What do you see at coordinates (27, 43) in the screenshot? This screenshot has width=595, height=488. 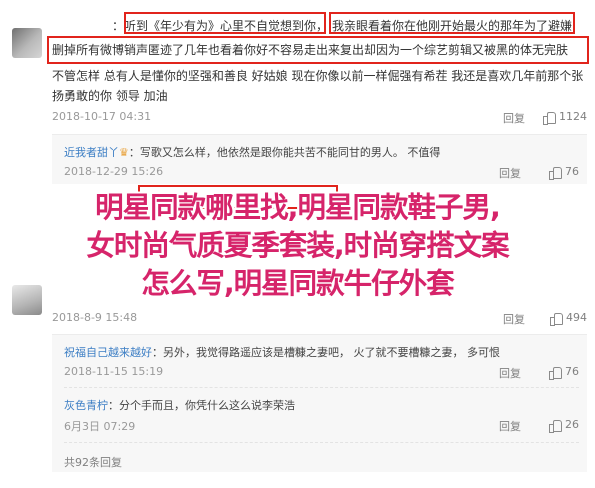 I see `avatar` at bounding box center [27, 43].